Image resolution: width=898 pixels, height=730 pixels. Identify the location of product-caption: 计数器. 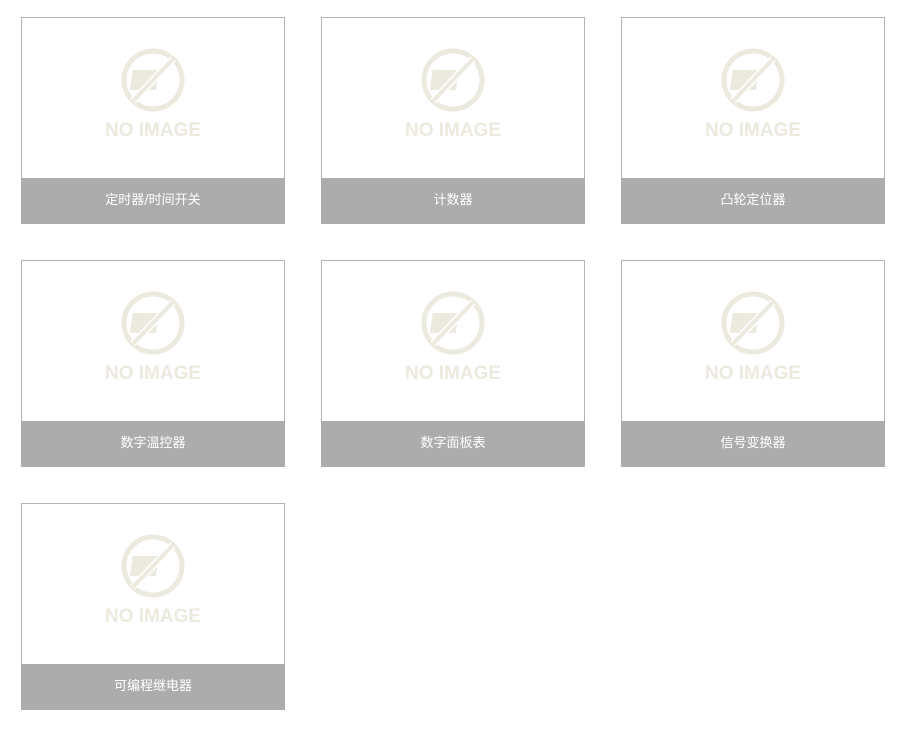
(453, 201).